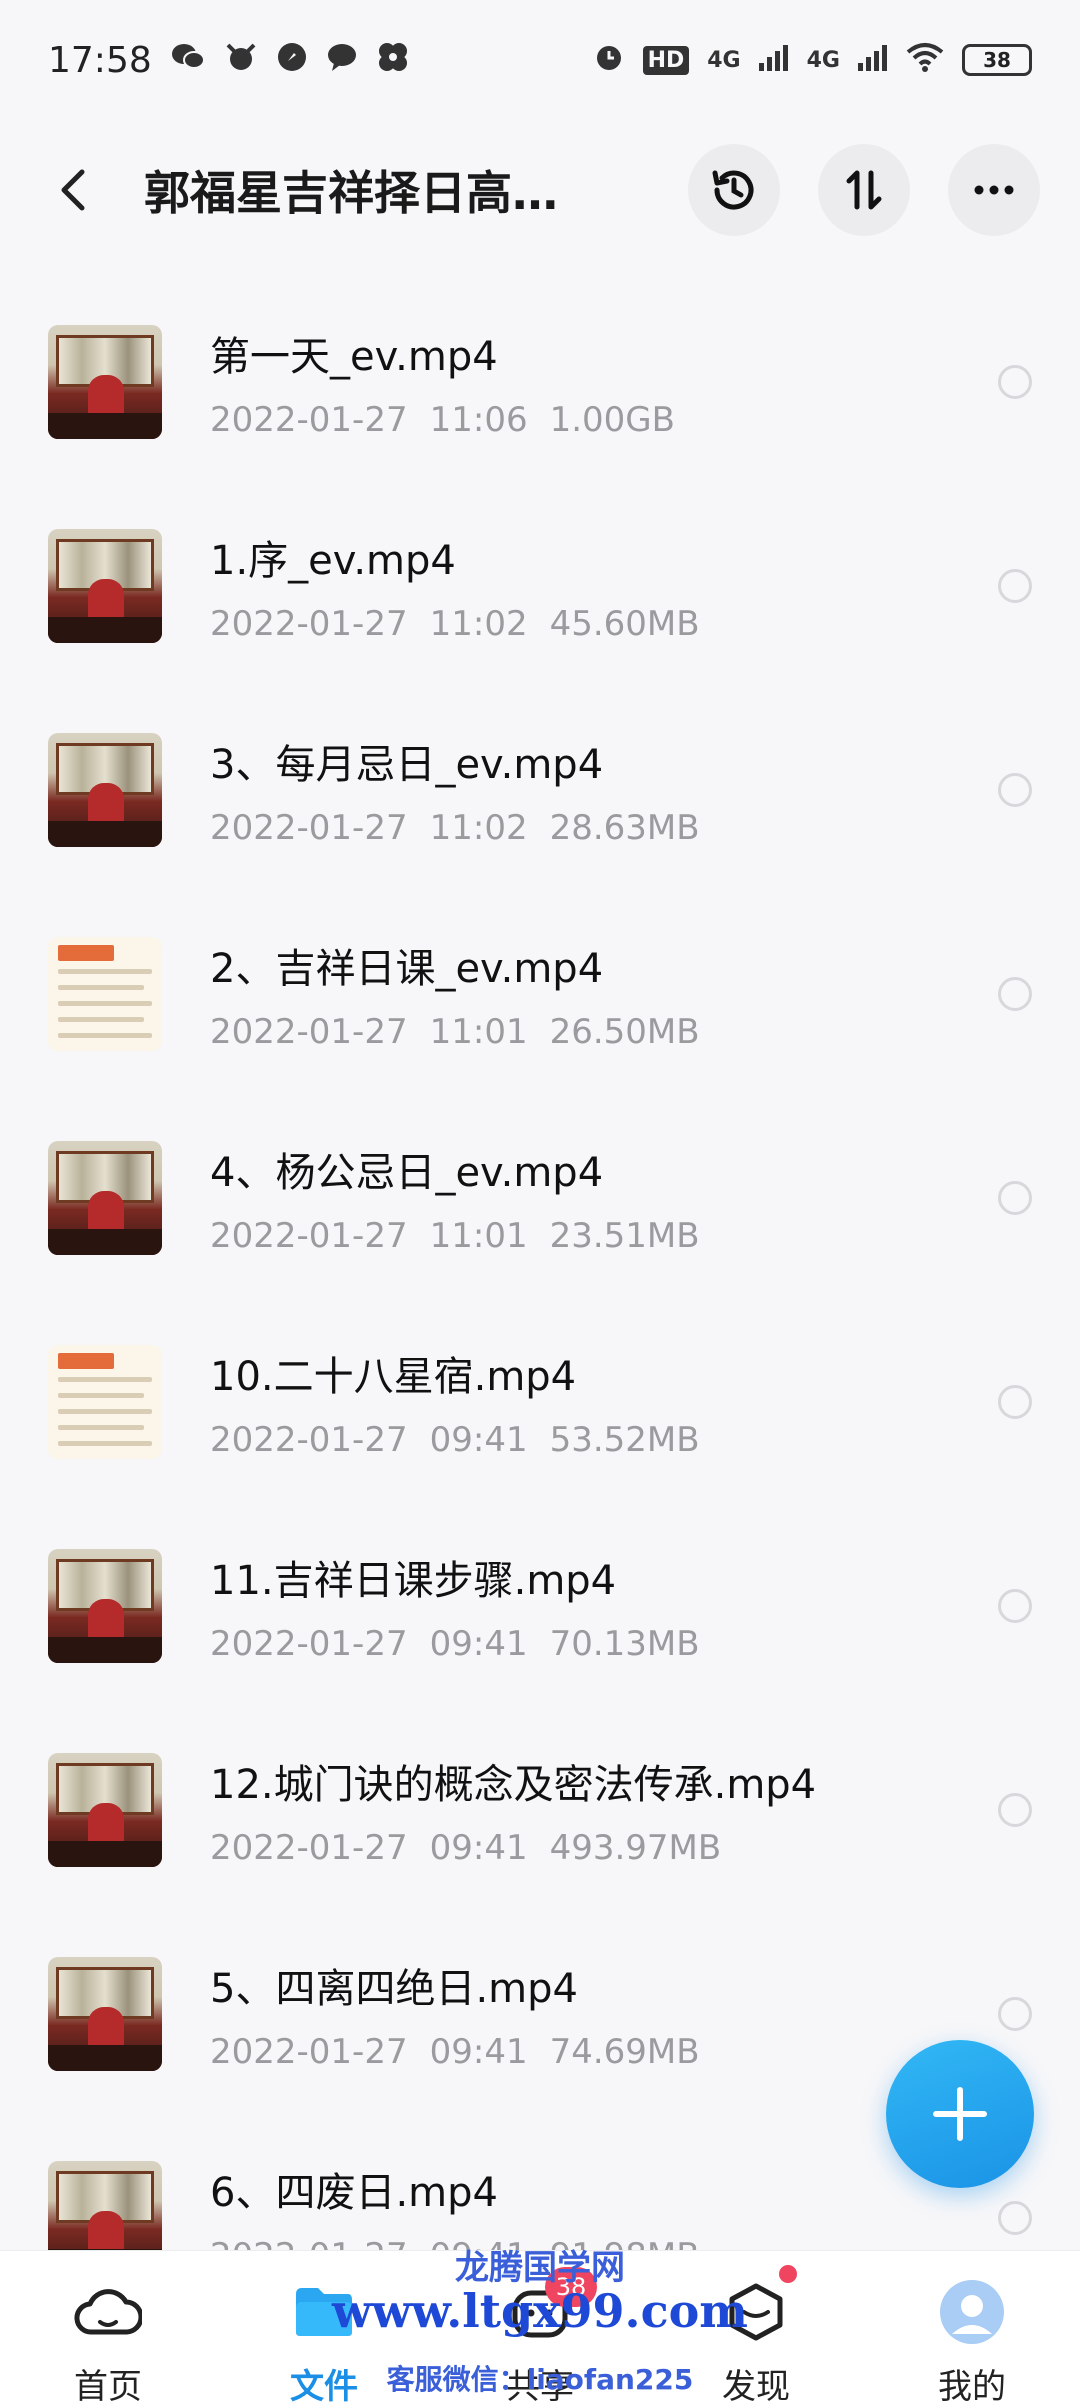  Describe the element at coordinates (540, 382) in the screenshot. I see `file-row: 第一天_ev.mp4 2022-01-27 11:06 1.00GB` at that location.